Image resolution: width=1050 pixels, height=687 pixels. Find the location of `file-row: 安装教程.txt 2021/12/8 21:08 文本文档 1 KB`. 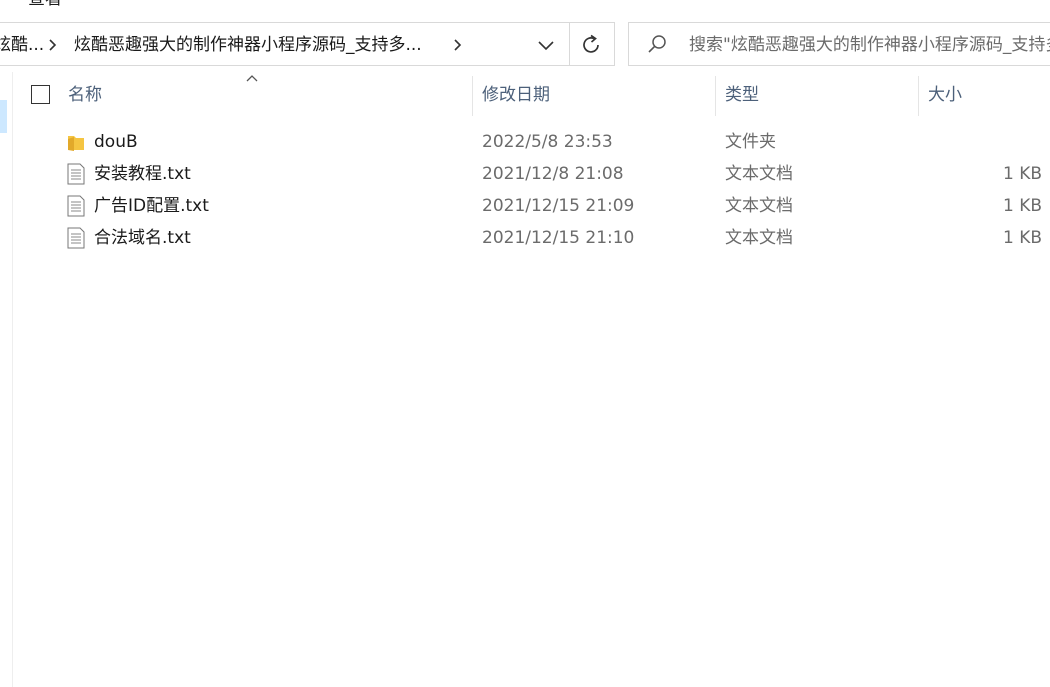

file-row: 安装教程.txt 2021/12/8 21:08 文本文档 1 KB is located at coordinates (525, 174).